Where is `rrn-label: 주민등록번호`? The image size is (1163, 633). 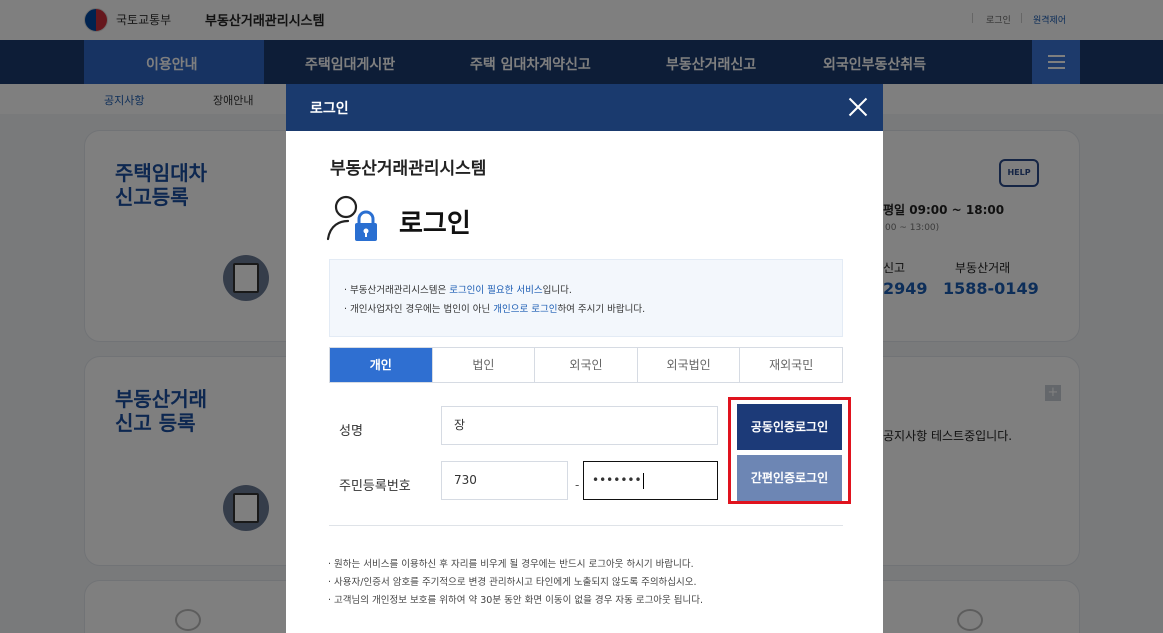 rrn-label: 주민등록번호 is located at coordinates (375, 486).